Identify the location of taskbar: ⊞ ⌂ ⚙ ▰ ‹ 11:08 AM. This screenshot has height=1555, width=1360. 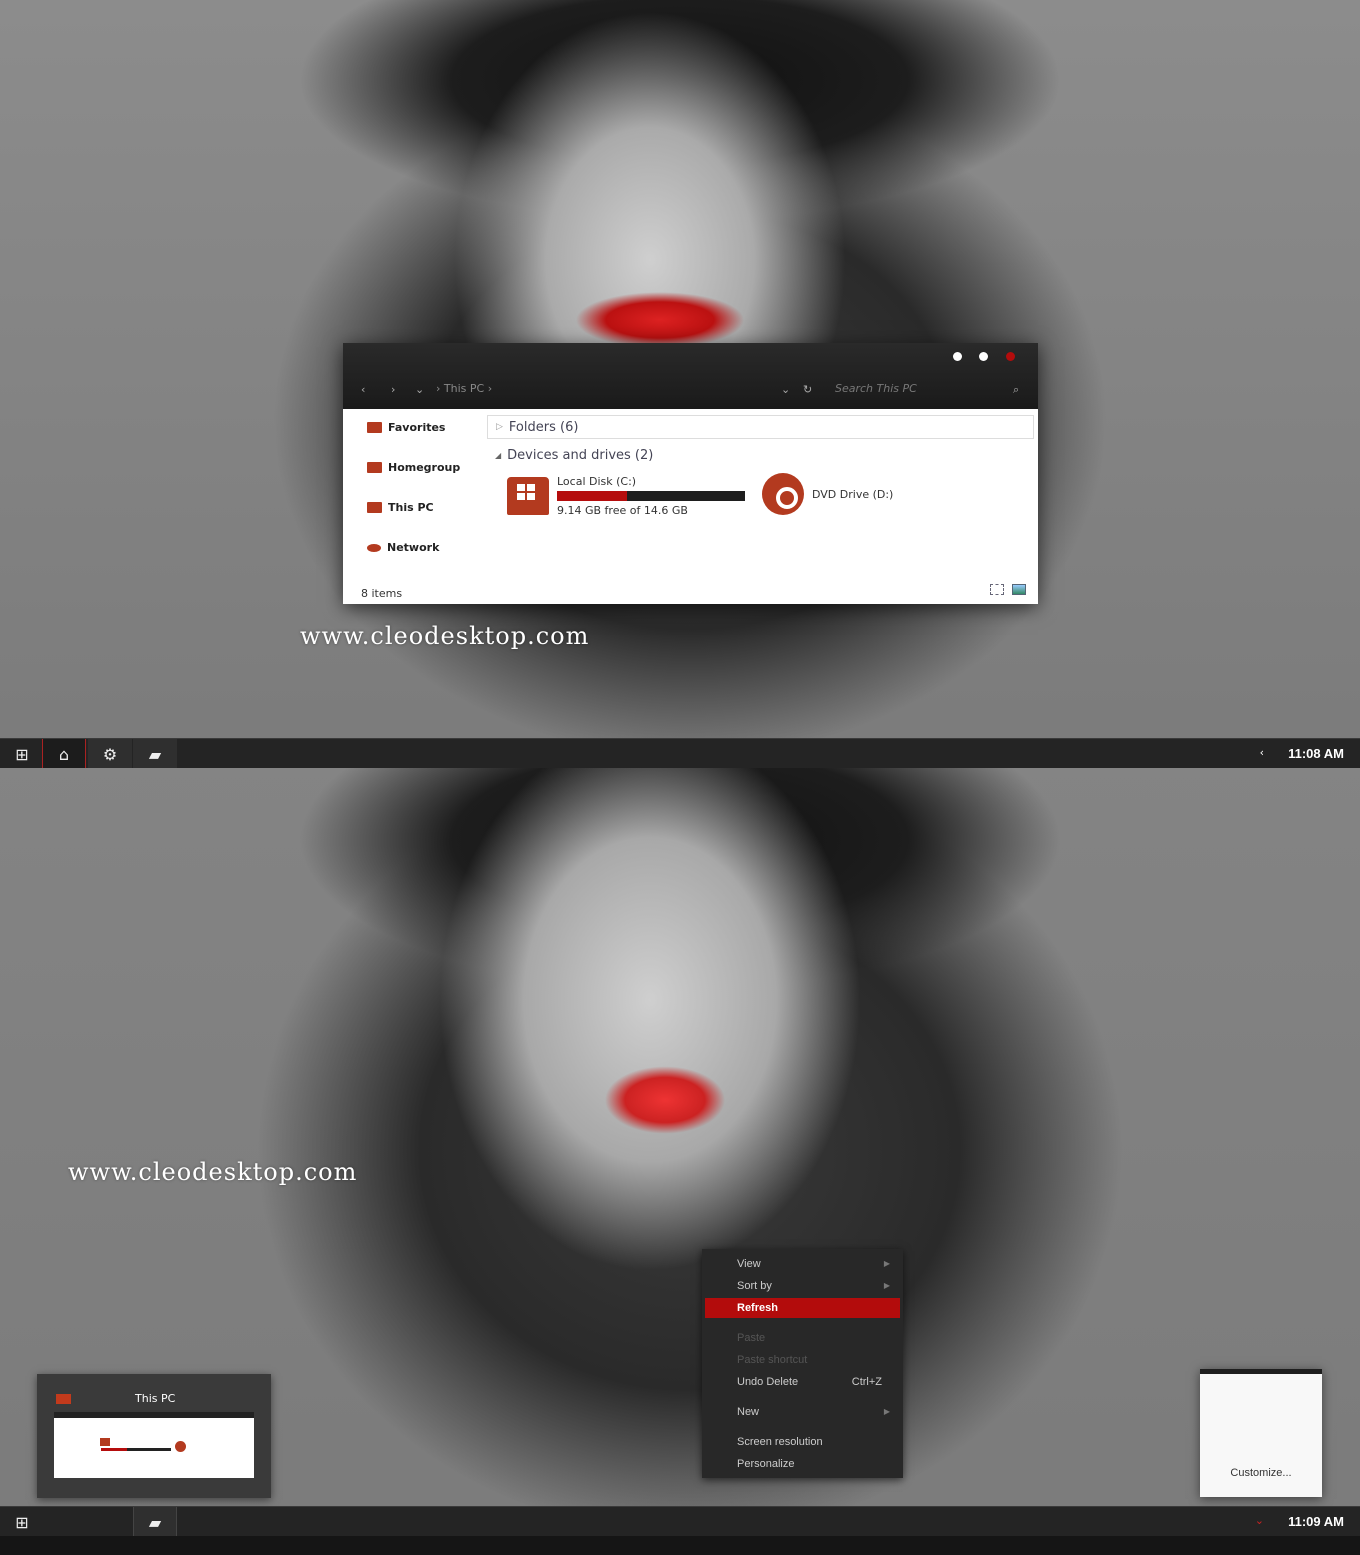
(680, 753).